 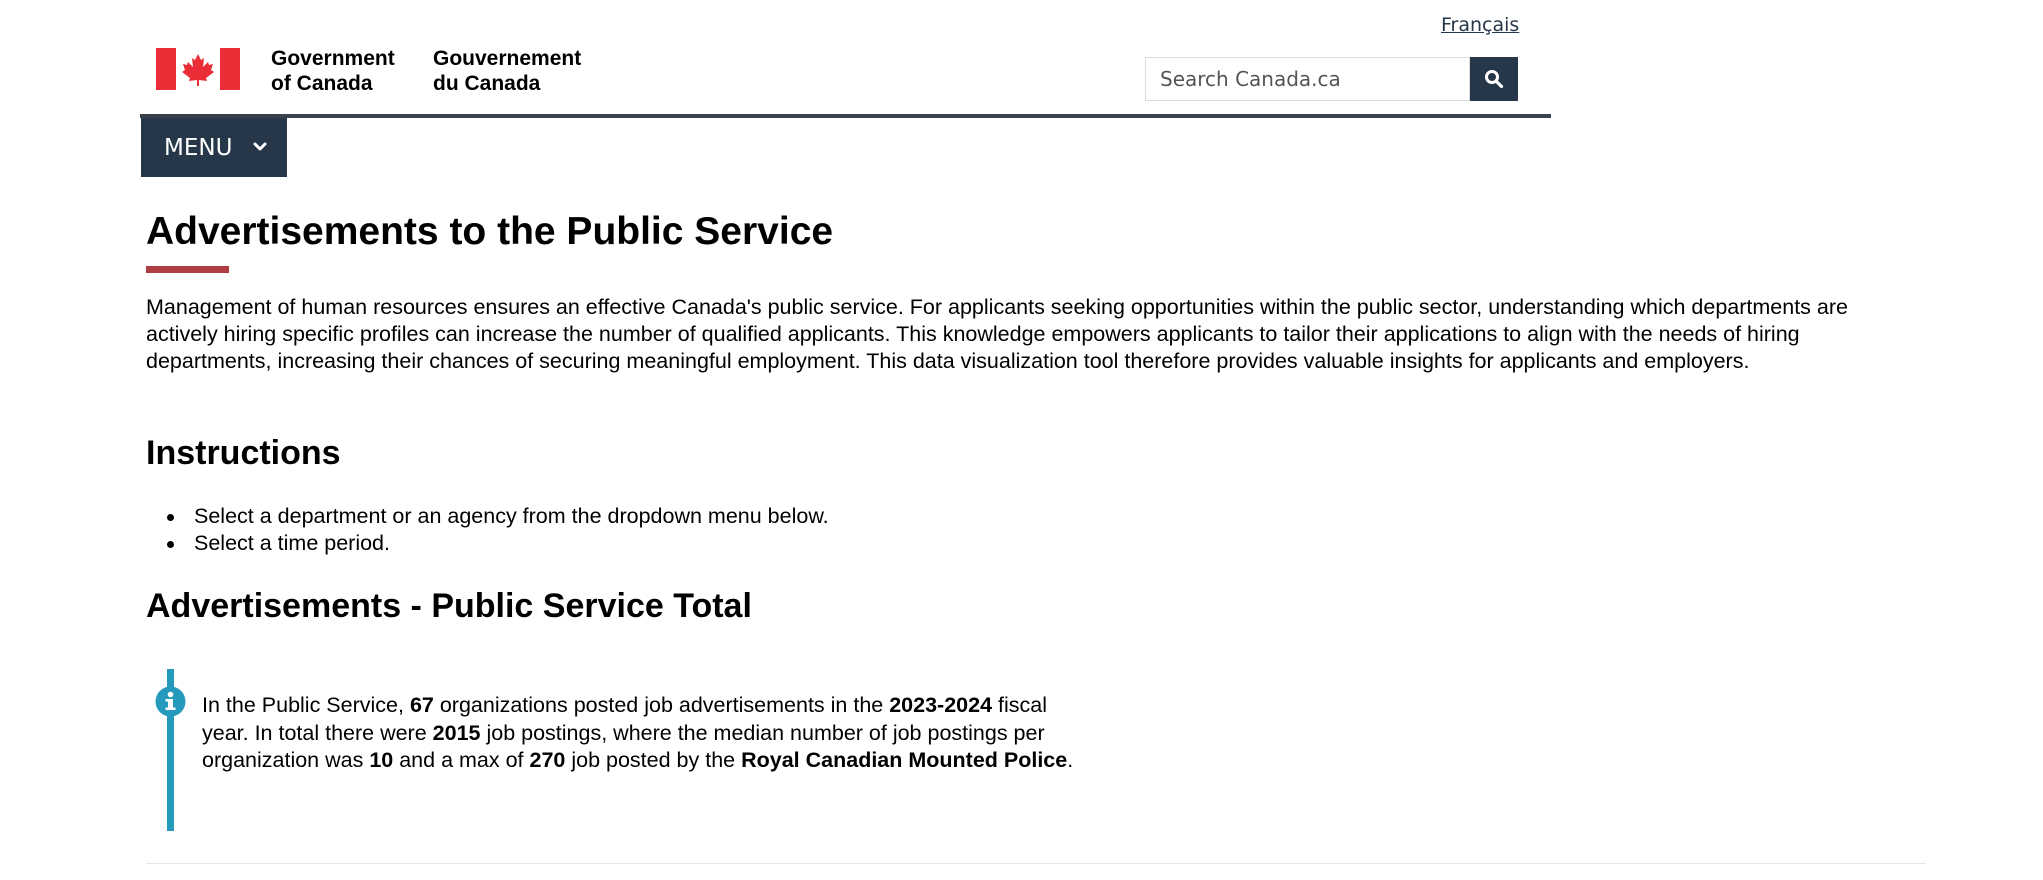 I want to click on total-postings: 2015, so click(x=456, y=732).